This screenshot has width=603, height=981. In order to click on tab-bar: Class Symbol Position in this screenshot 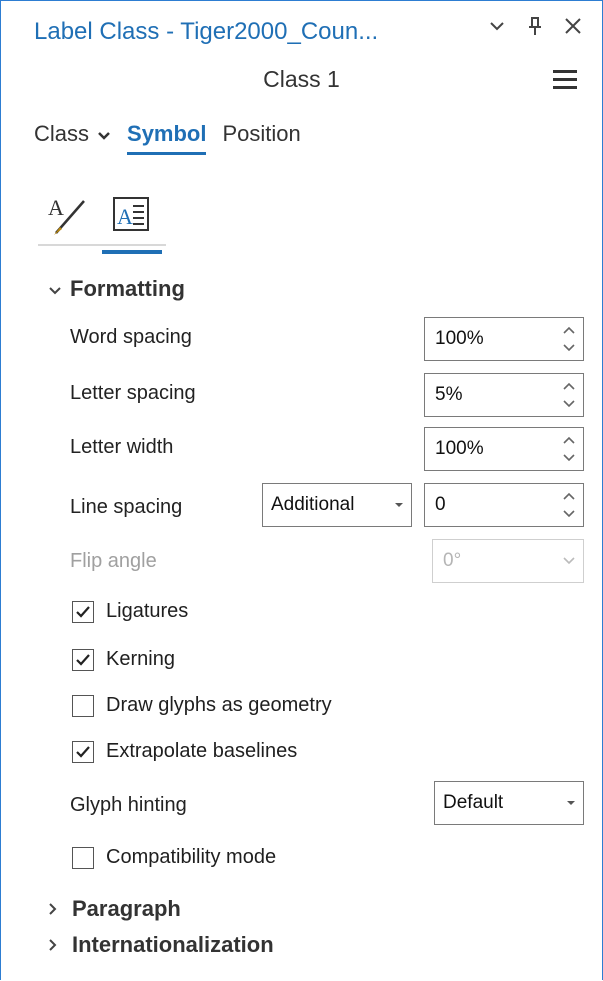, I will do `click(175, 138)`.